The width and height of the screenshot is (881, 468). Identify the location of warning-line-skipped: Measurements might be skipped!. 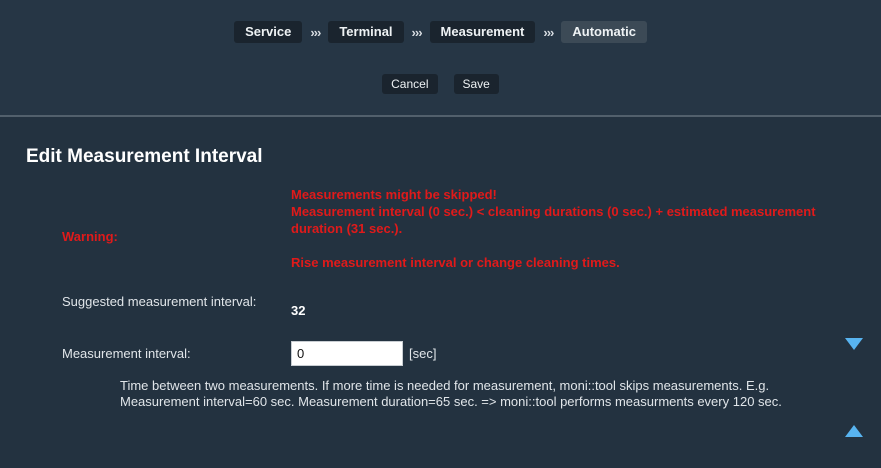
(394, 194).